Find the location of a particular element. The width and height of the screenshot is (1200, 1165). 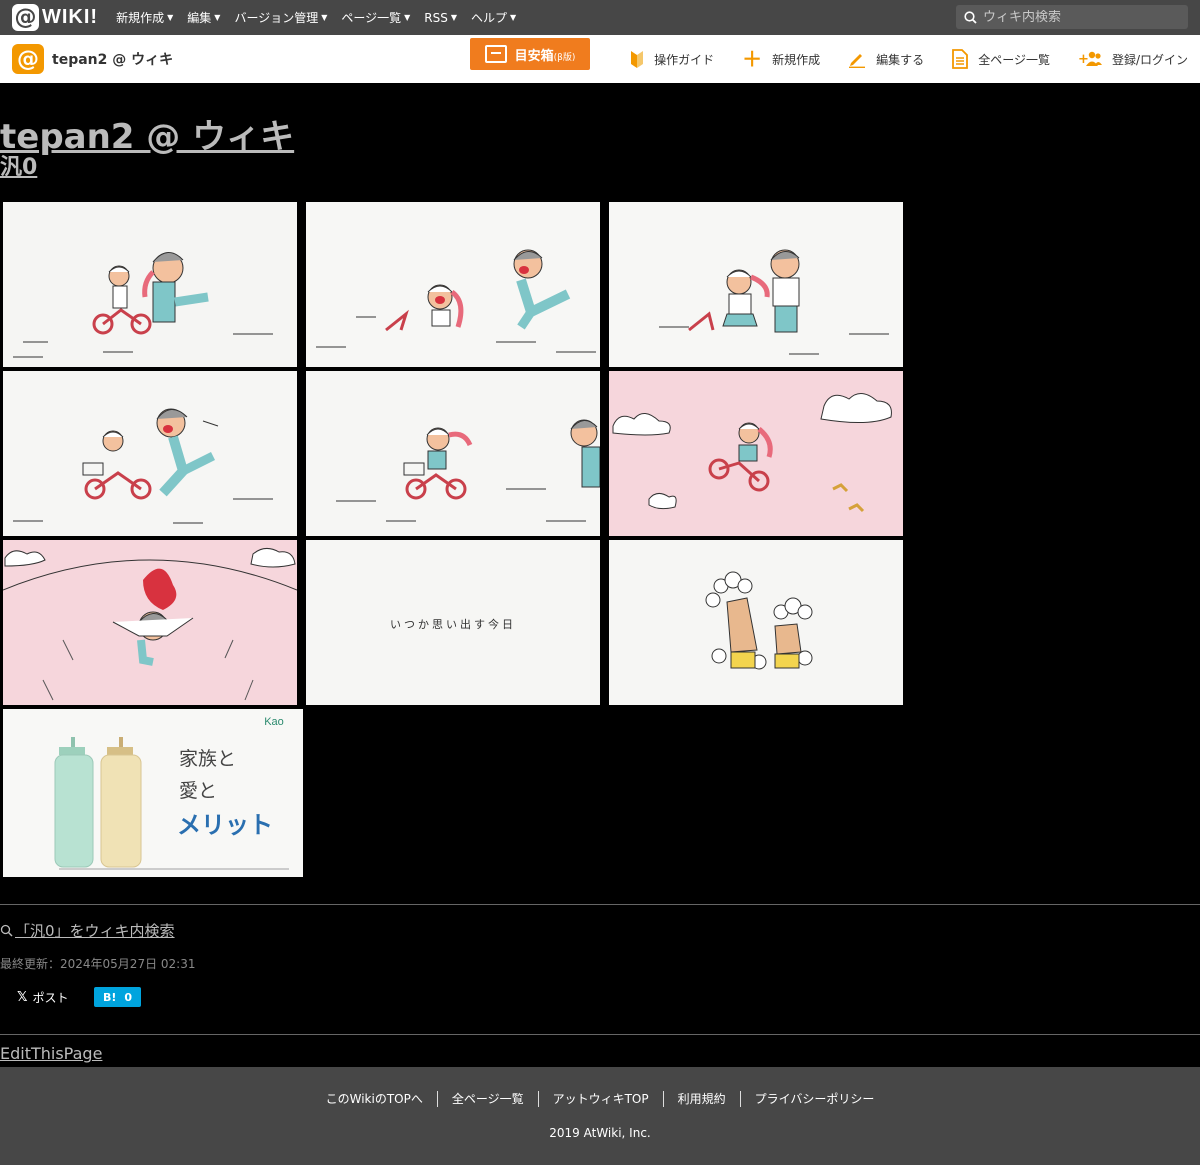

shampoo-ad-image: Kao 家族と 愛と メリット is located at coordinates (153, 793).